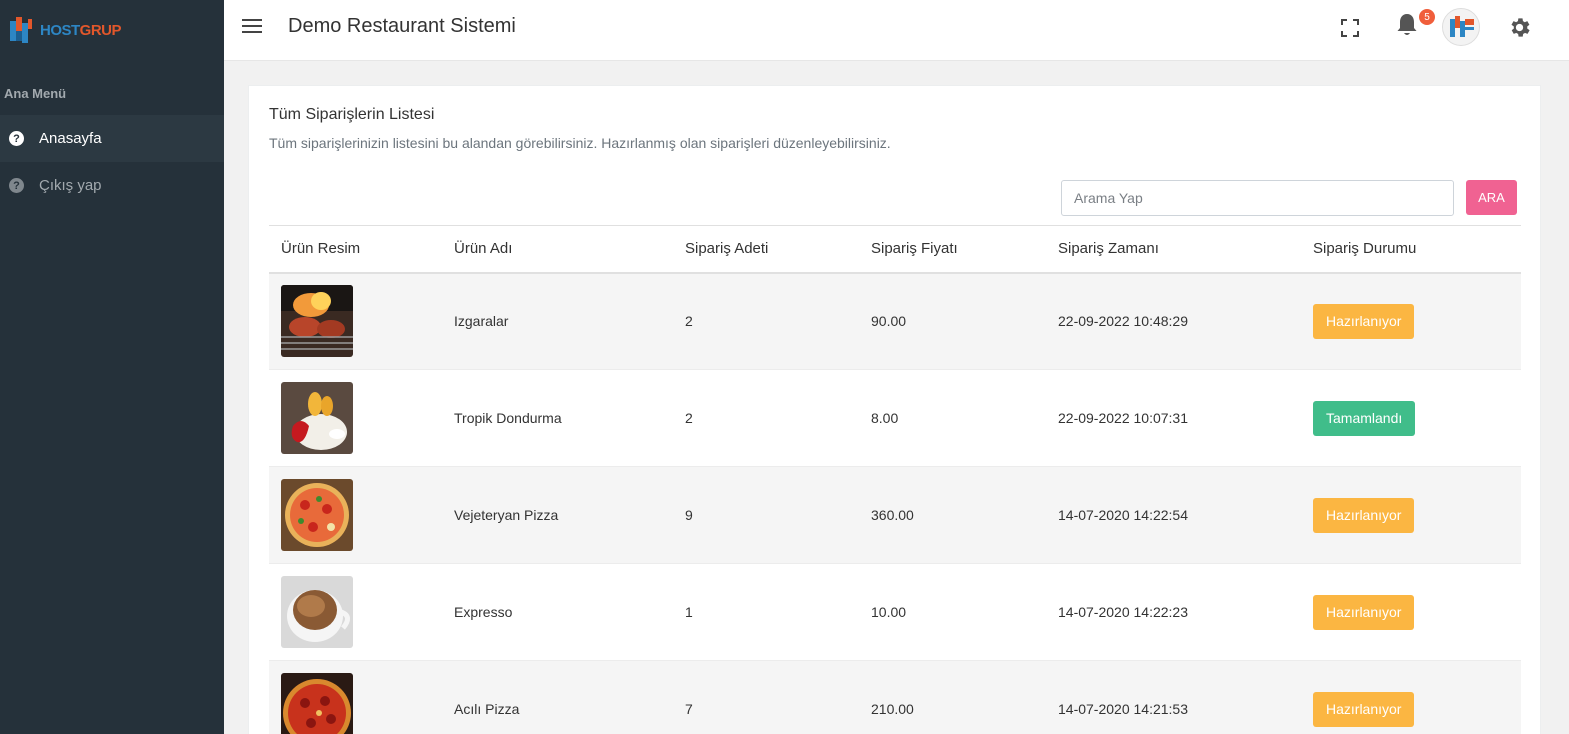 Image resolution: width=1569 pixels, height=734 pixels. I want to click on column-header: Sipariş Fiyatı, so click(952, 249).